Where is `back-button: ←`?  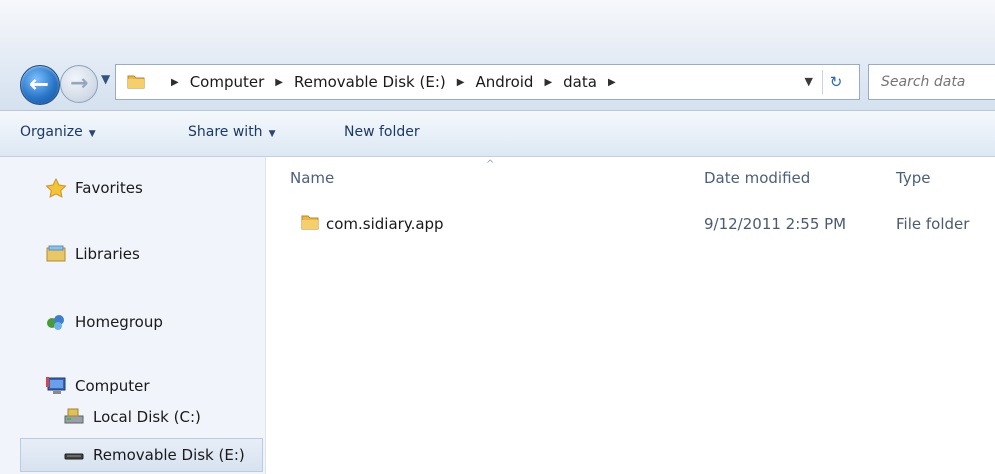
back-button: ← is located at coordinates (40, 85).